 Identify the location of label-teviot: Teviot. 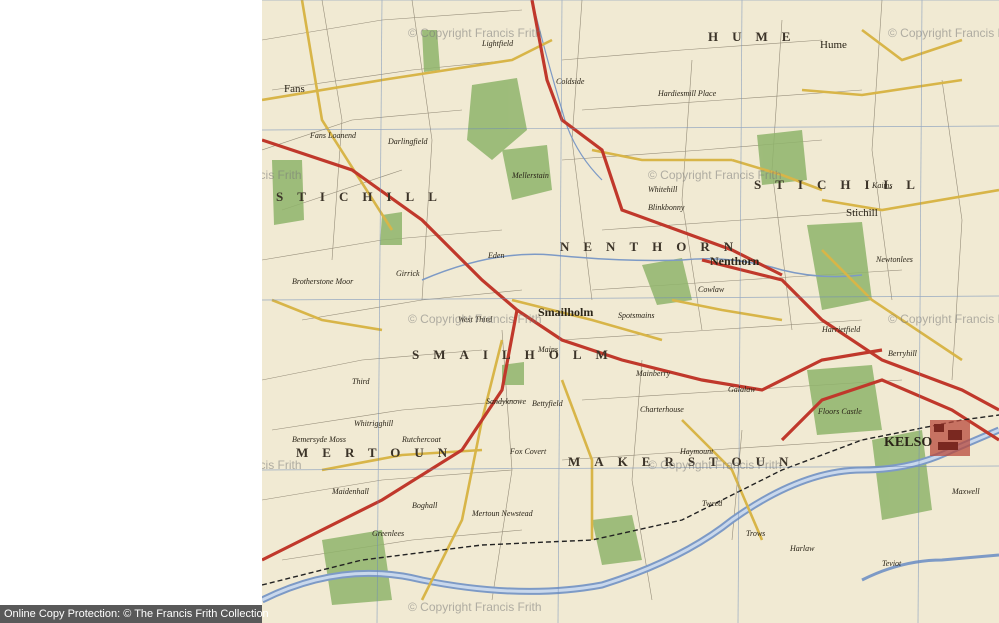
(892, 563).